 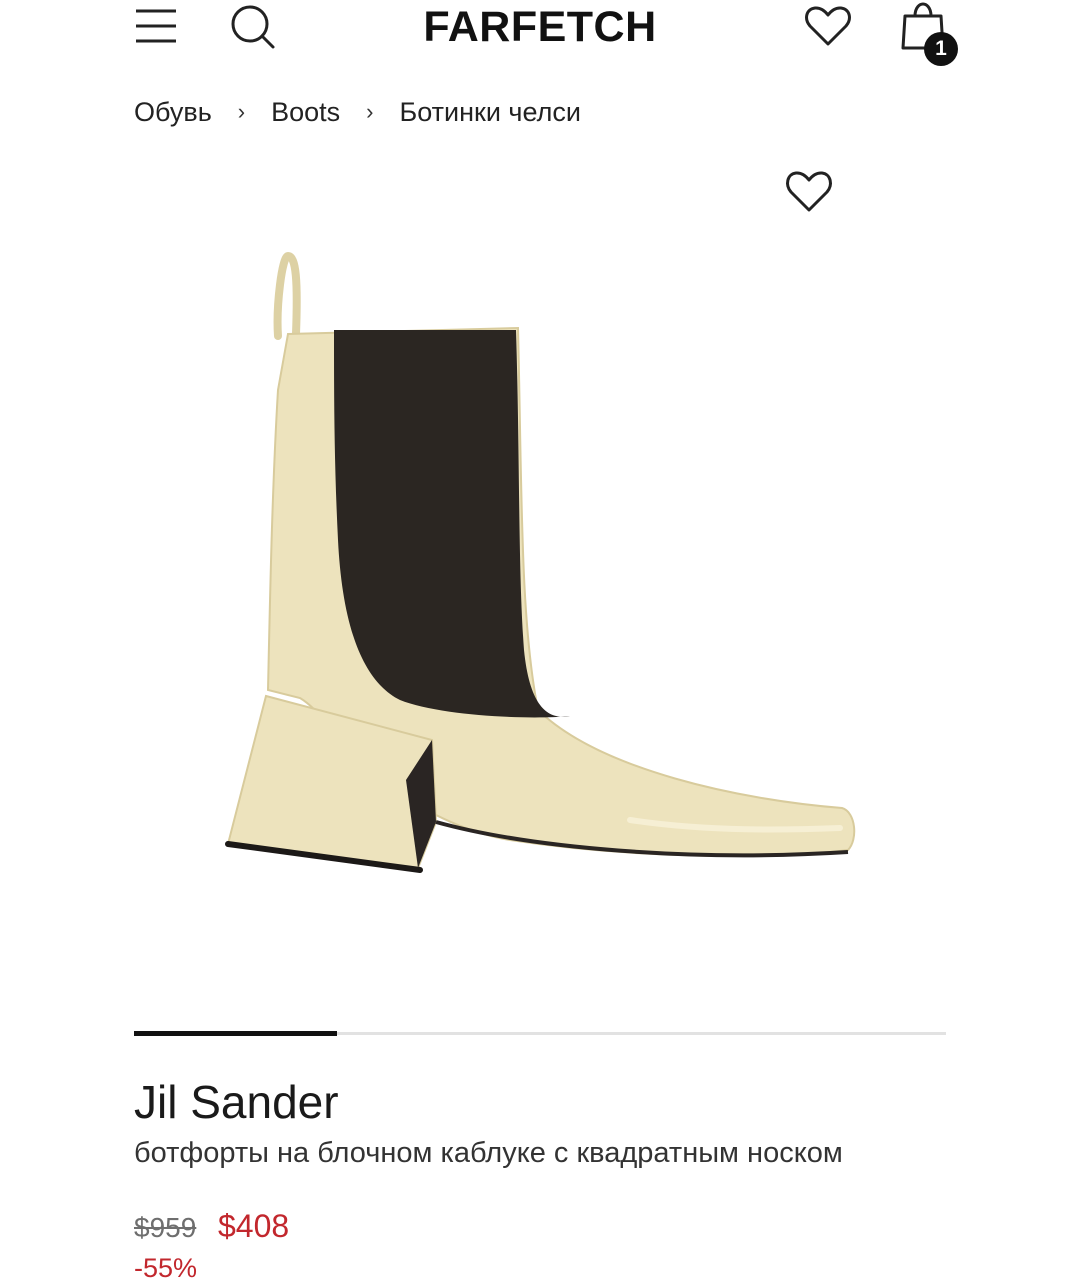 I want to click on sale-price: $408, so click(x=254, y=1226).